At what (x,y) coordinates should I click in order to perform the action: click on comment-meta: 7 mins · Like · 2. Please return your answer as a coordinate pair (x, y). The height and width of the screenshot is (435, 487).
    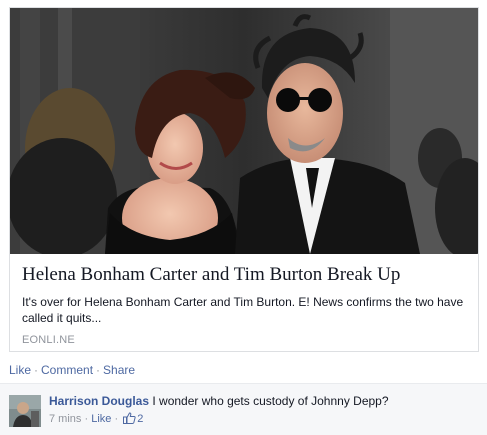
    Looking at the image, I should click on (96, 420).